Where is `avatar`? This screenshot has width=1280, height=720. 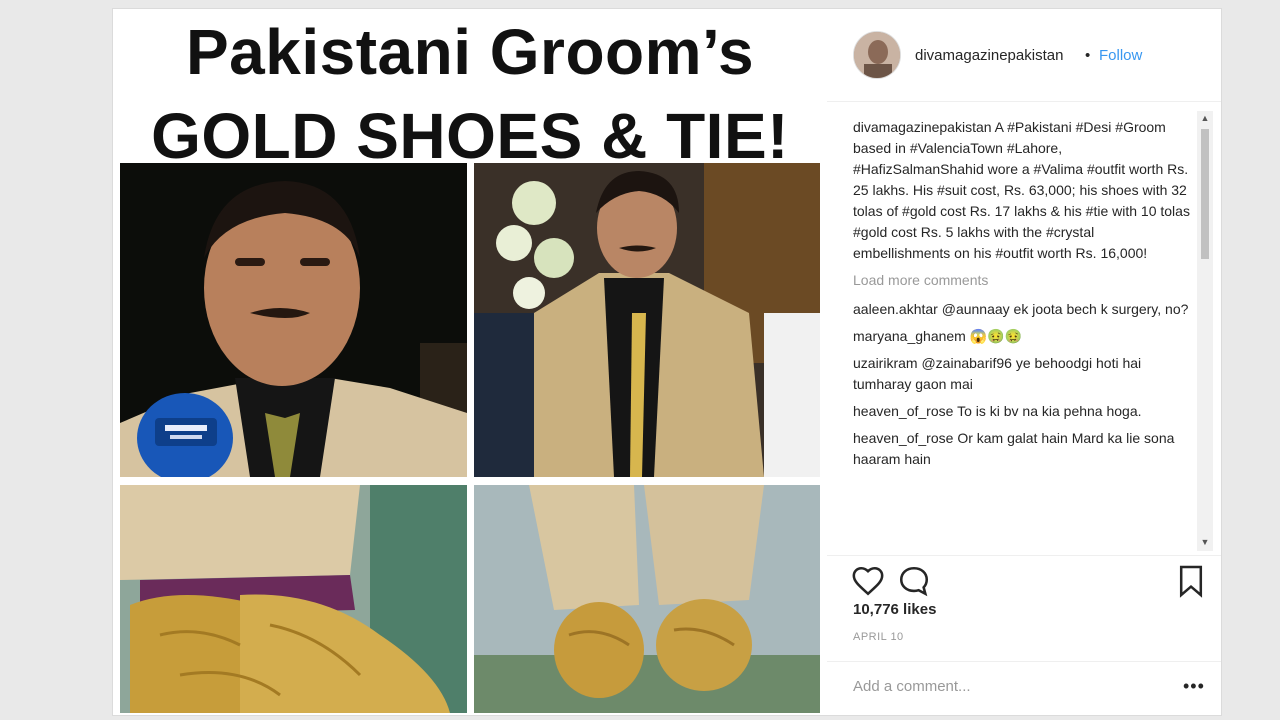
avatar is located at coordinates (877, 55).